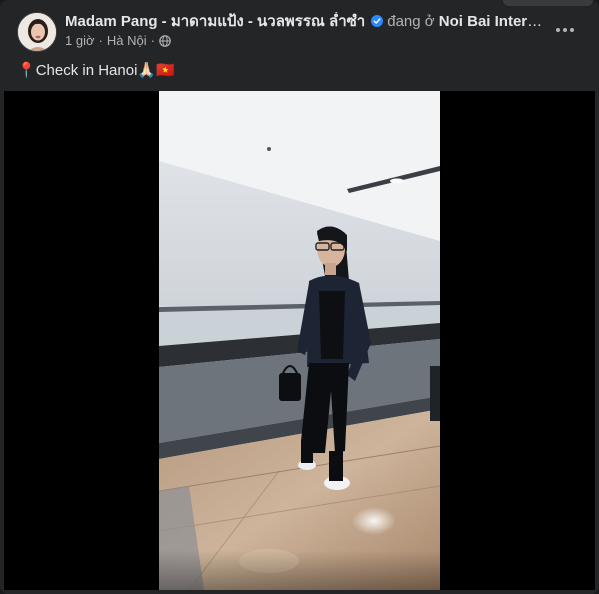  I want to click on previous-card-edge, so click(548, 3).